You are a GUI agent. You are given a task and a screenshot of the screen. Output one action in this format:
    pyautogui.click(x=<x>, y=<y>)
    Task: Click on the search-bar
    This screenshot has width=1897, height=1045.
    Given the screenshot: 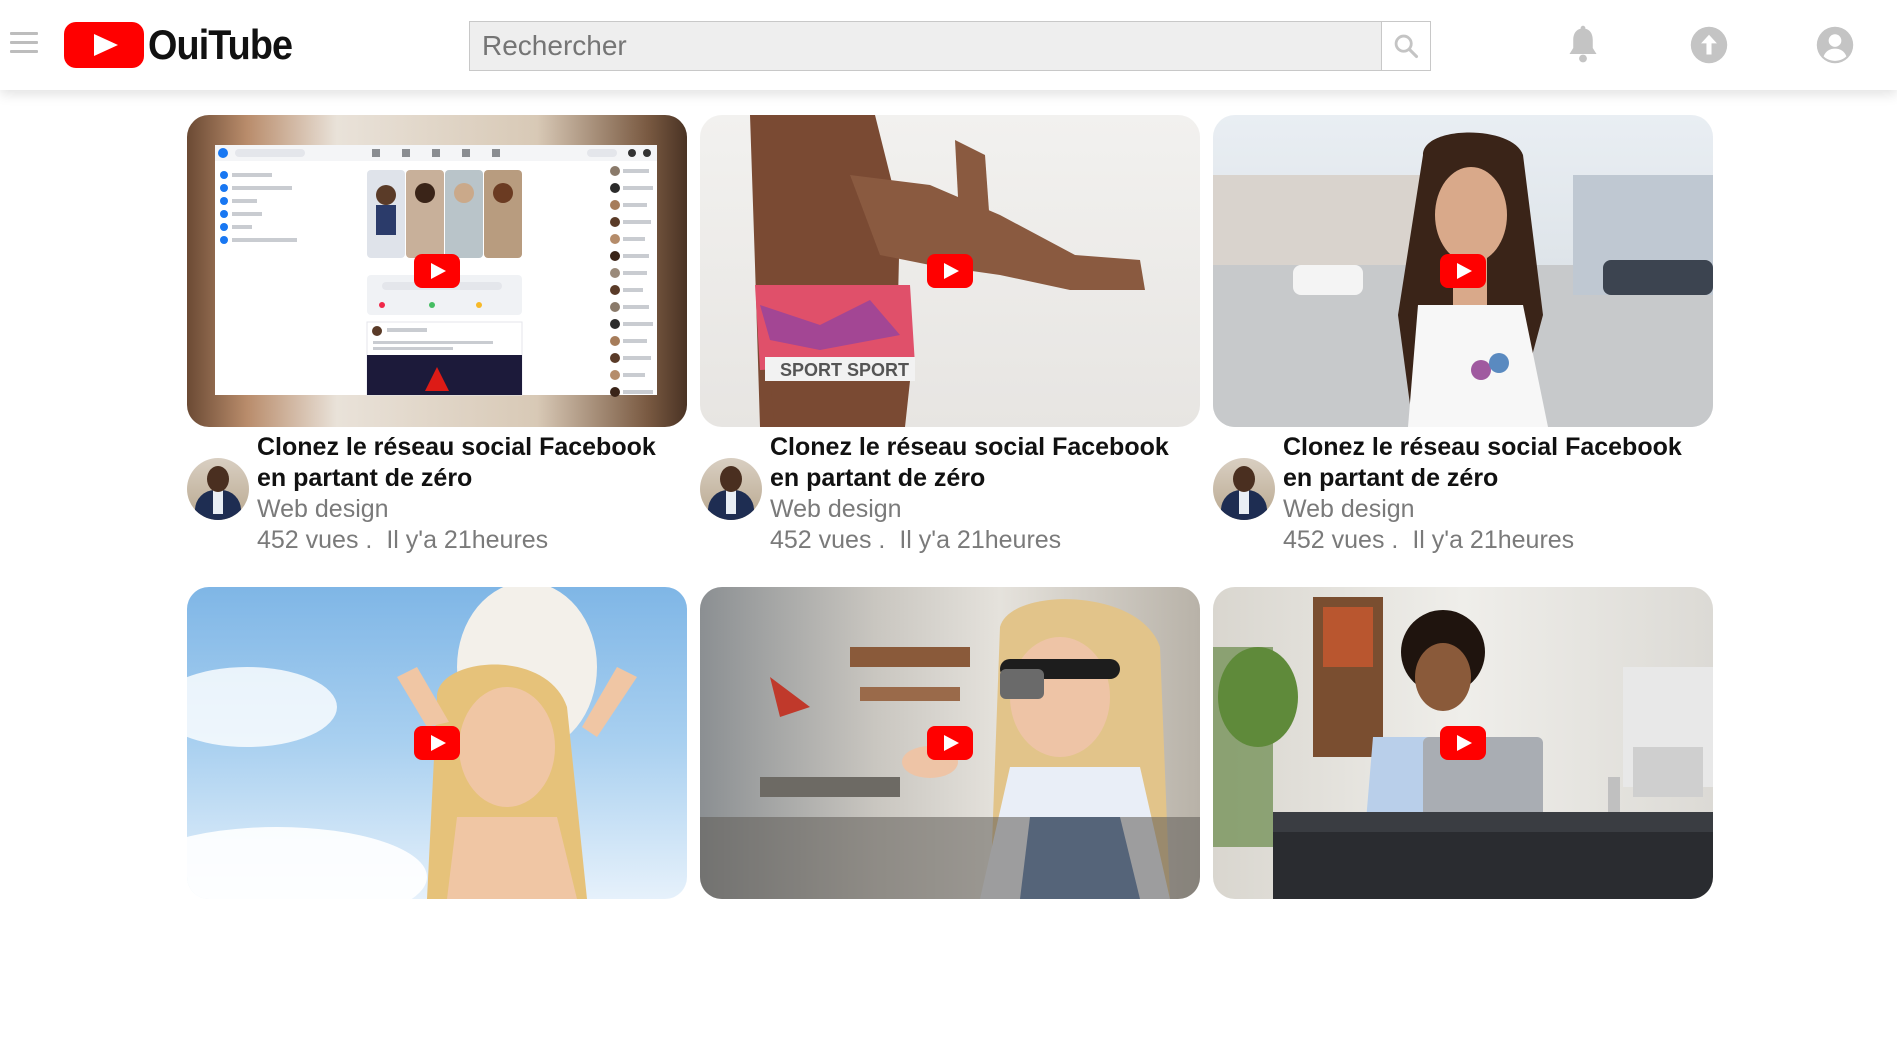 What is the action you would take?
    pyautogui.click(x=950, y=46)
    